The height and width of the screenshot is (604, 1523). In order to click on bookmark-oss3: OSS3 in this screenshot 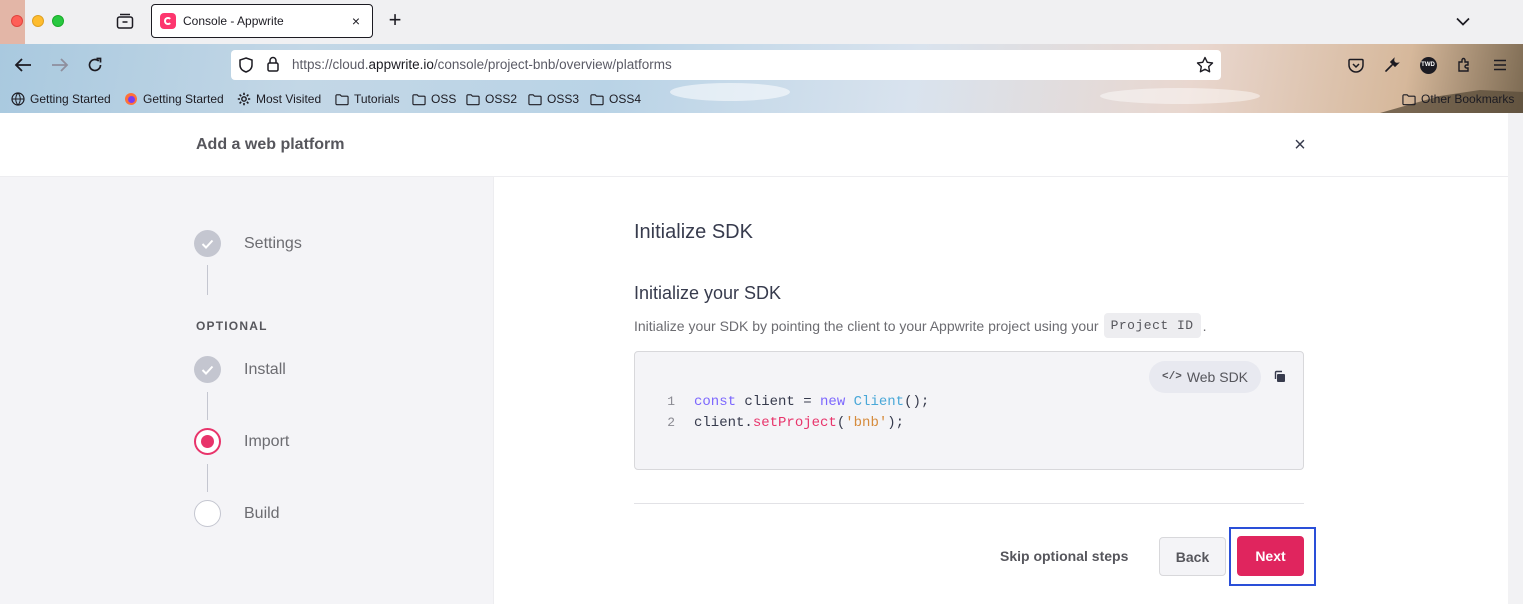, I will do `click(553, 99)`.